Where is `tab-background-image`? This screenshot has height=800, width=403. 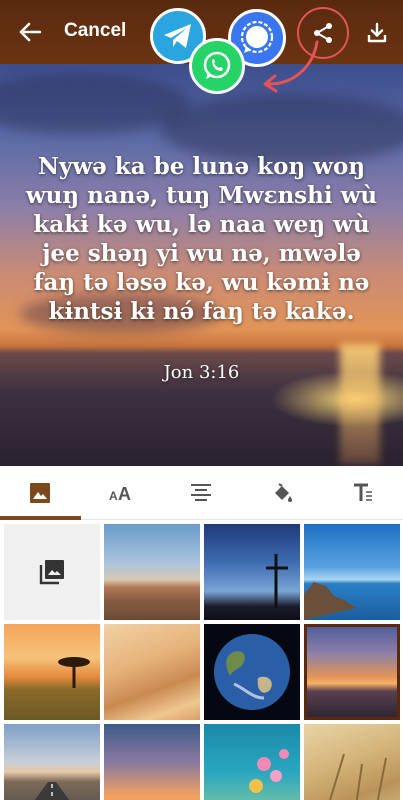
tab-background-image is located at coordinates (40, 493).